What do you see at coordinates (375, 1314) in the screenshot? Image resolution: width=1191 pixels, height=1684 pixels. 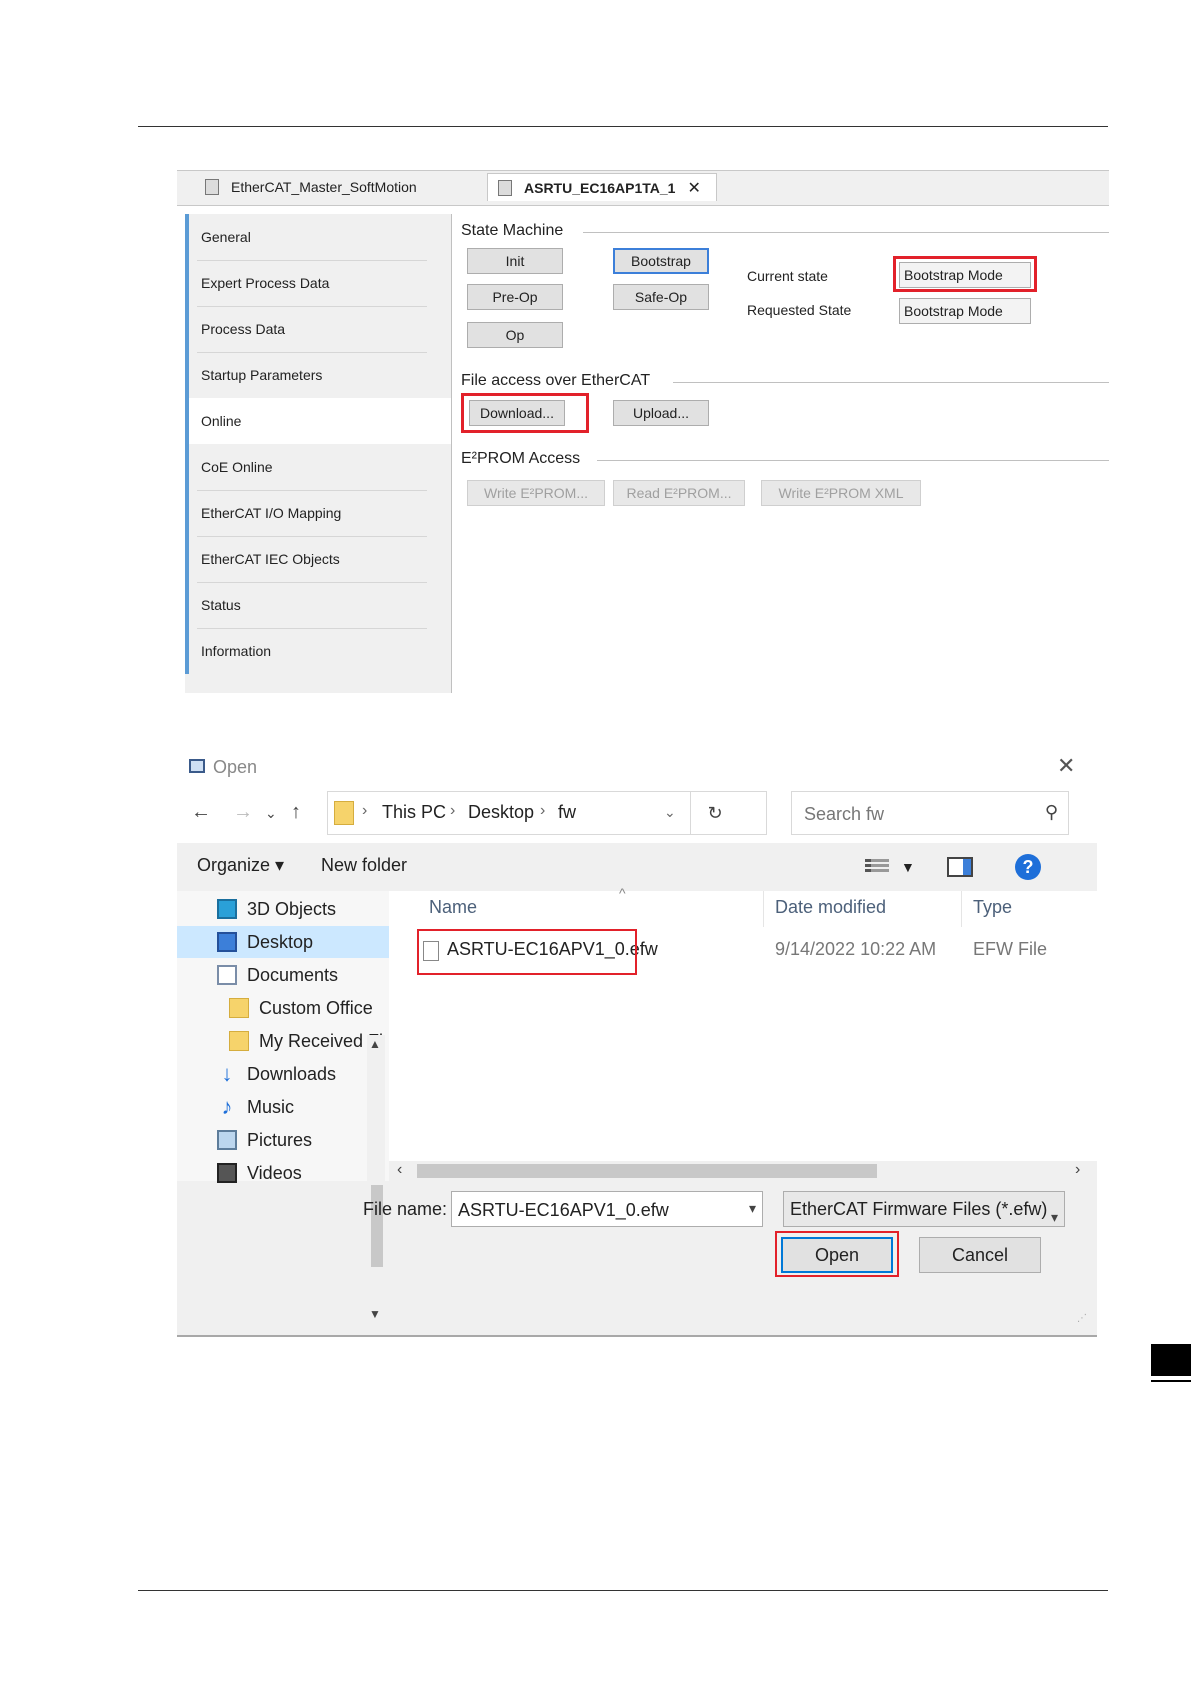 I see `scroll-down-icon: ▼` at bounding box center [375, 1314].